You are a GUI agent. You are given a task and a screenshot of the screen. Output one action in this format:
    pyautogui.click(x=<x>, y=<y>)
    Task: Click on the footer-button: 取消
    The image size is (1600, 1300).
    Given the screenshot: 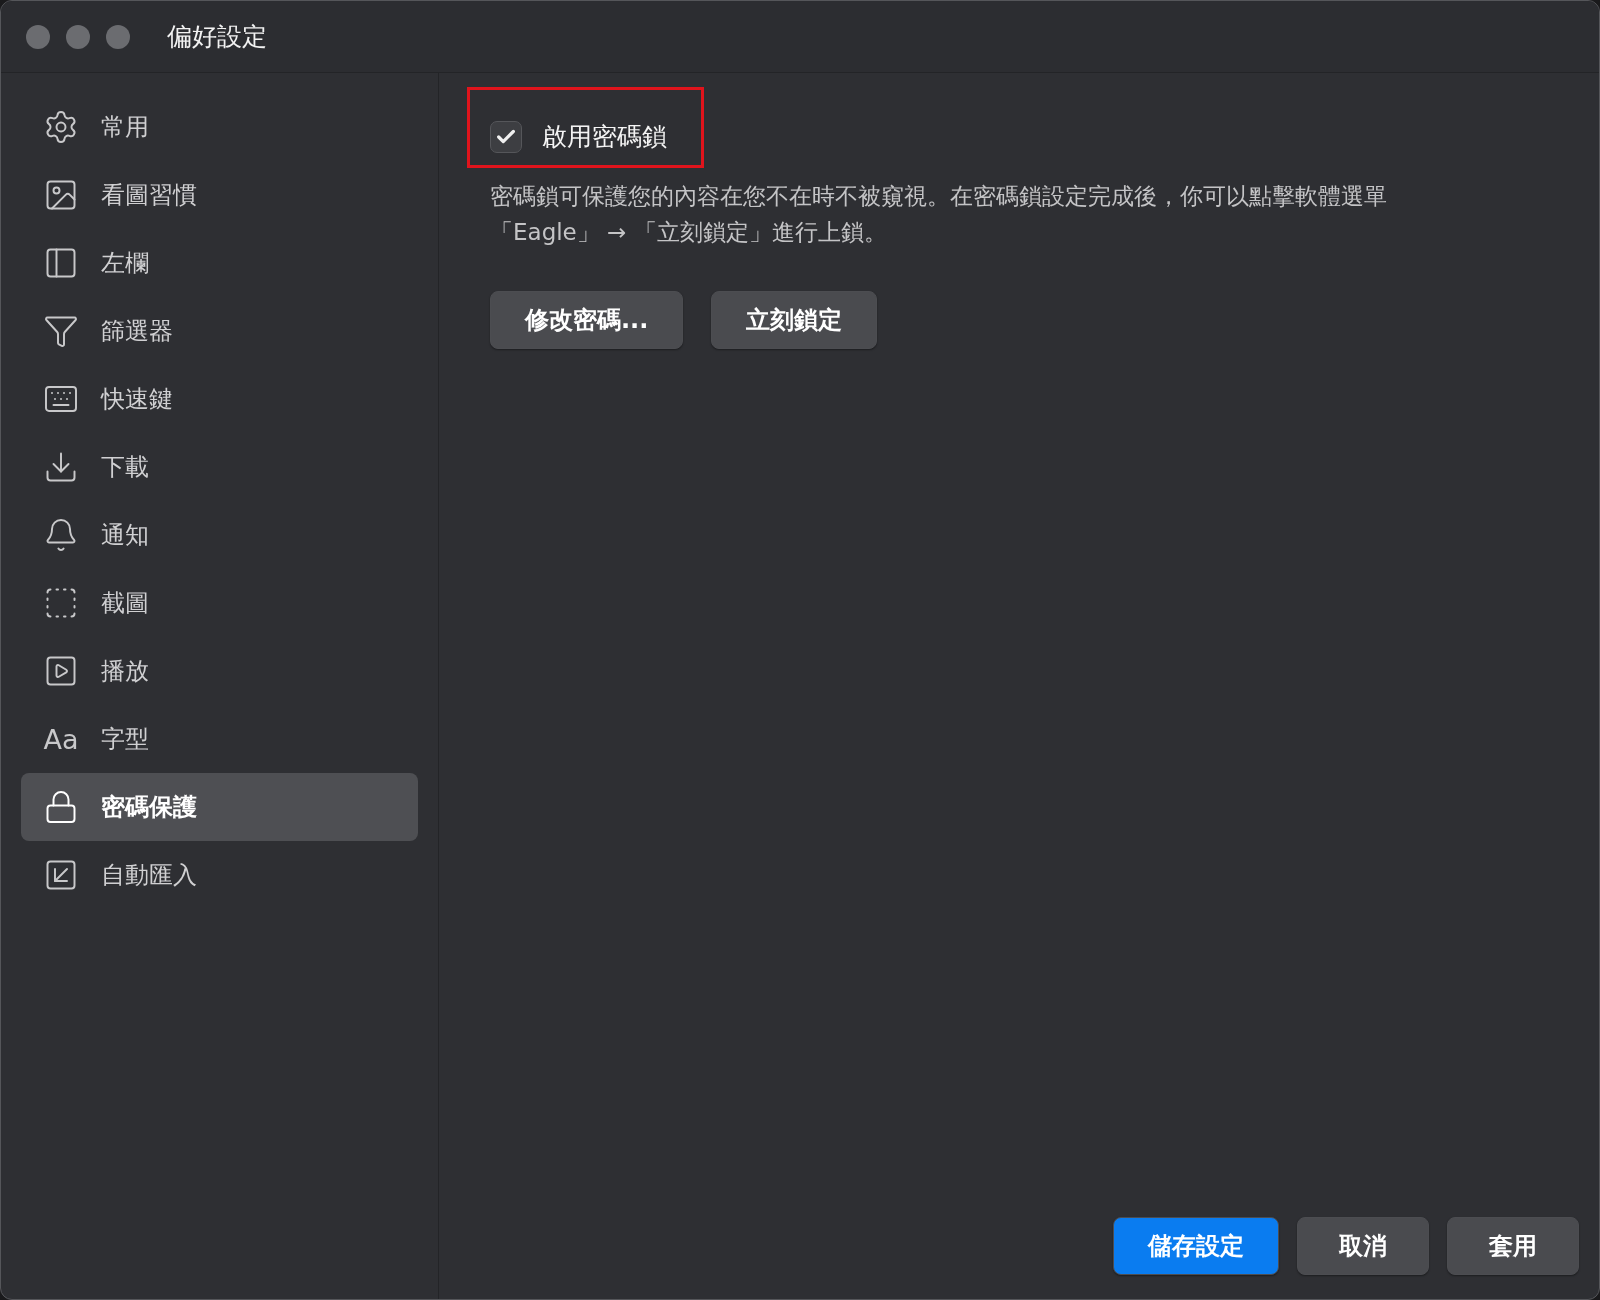 What is the action you would take?
    pyautogui.click(x=1363, y=1246)
    